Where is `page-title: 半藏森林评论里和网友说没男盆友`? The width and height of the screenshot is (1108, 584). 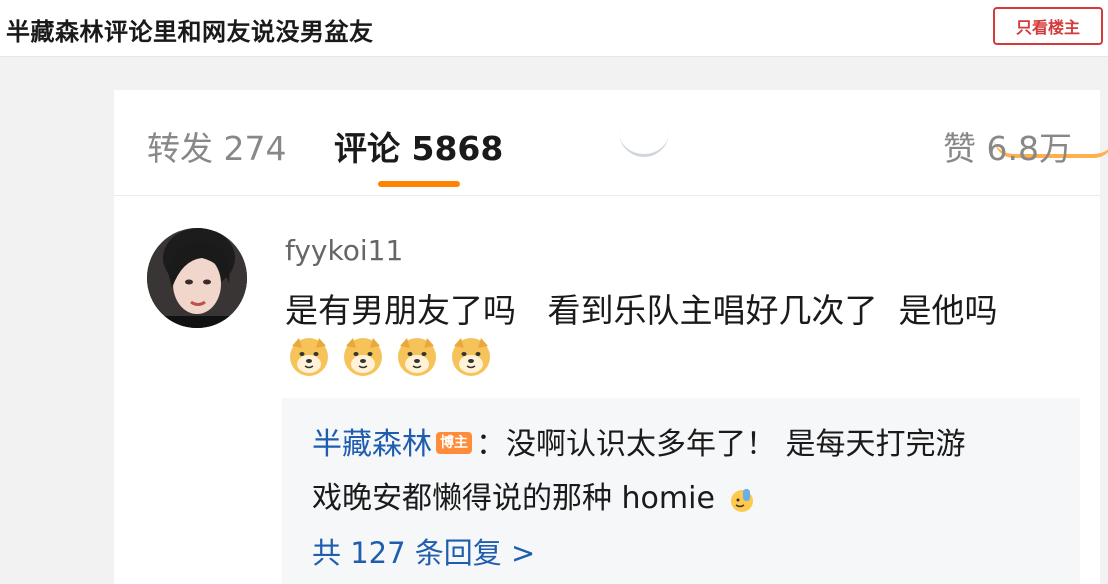 page-title: 半藏森林评论里和网友说没男盆友 is located at coordinates (190, 32).